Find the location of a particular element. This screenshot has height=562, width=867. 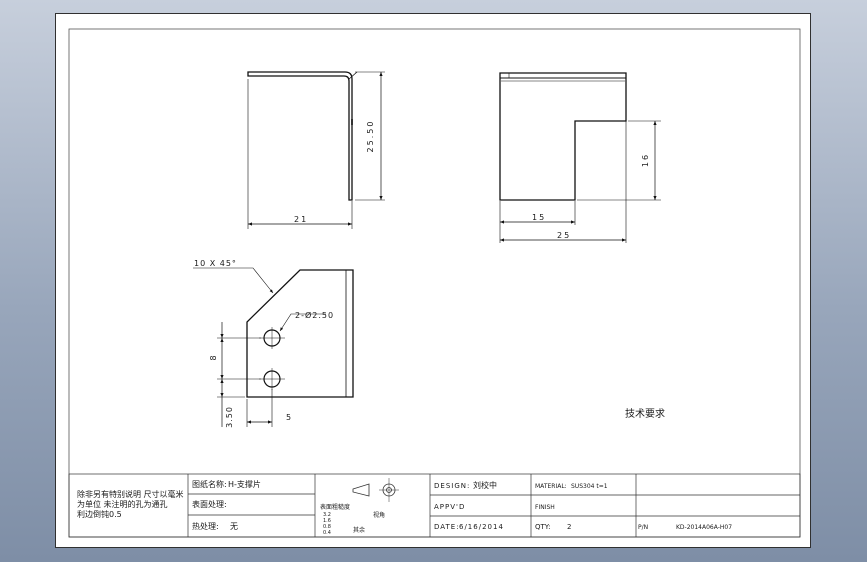

roughness-label: 表面粗糙度 is located at coordinates (335, 507).